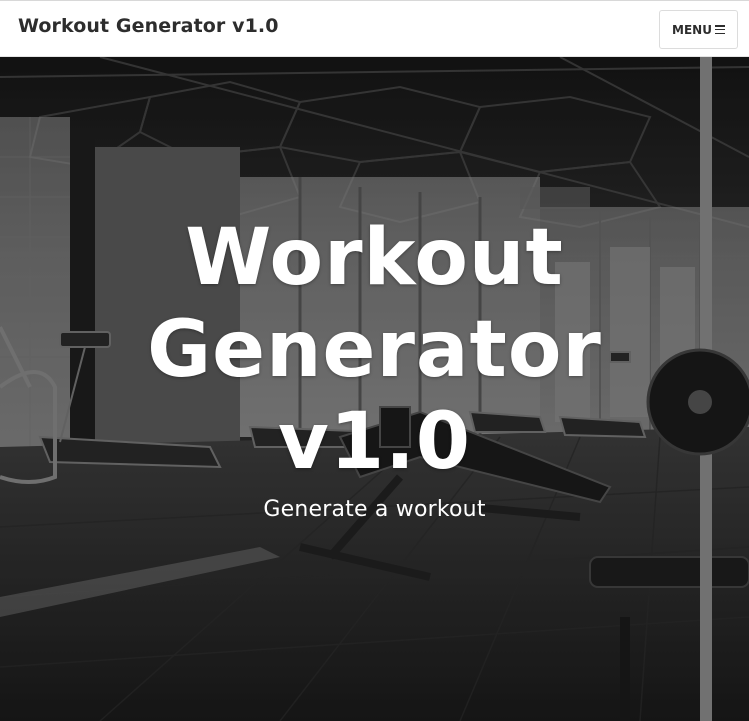 This screenshot has height=721, width=749. Describe the element at coordinates (374, 442) in the screenshot. I see `hero-title-line-3: v1.0` at that location.